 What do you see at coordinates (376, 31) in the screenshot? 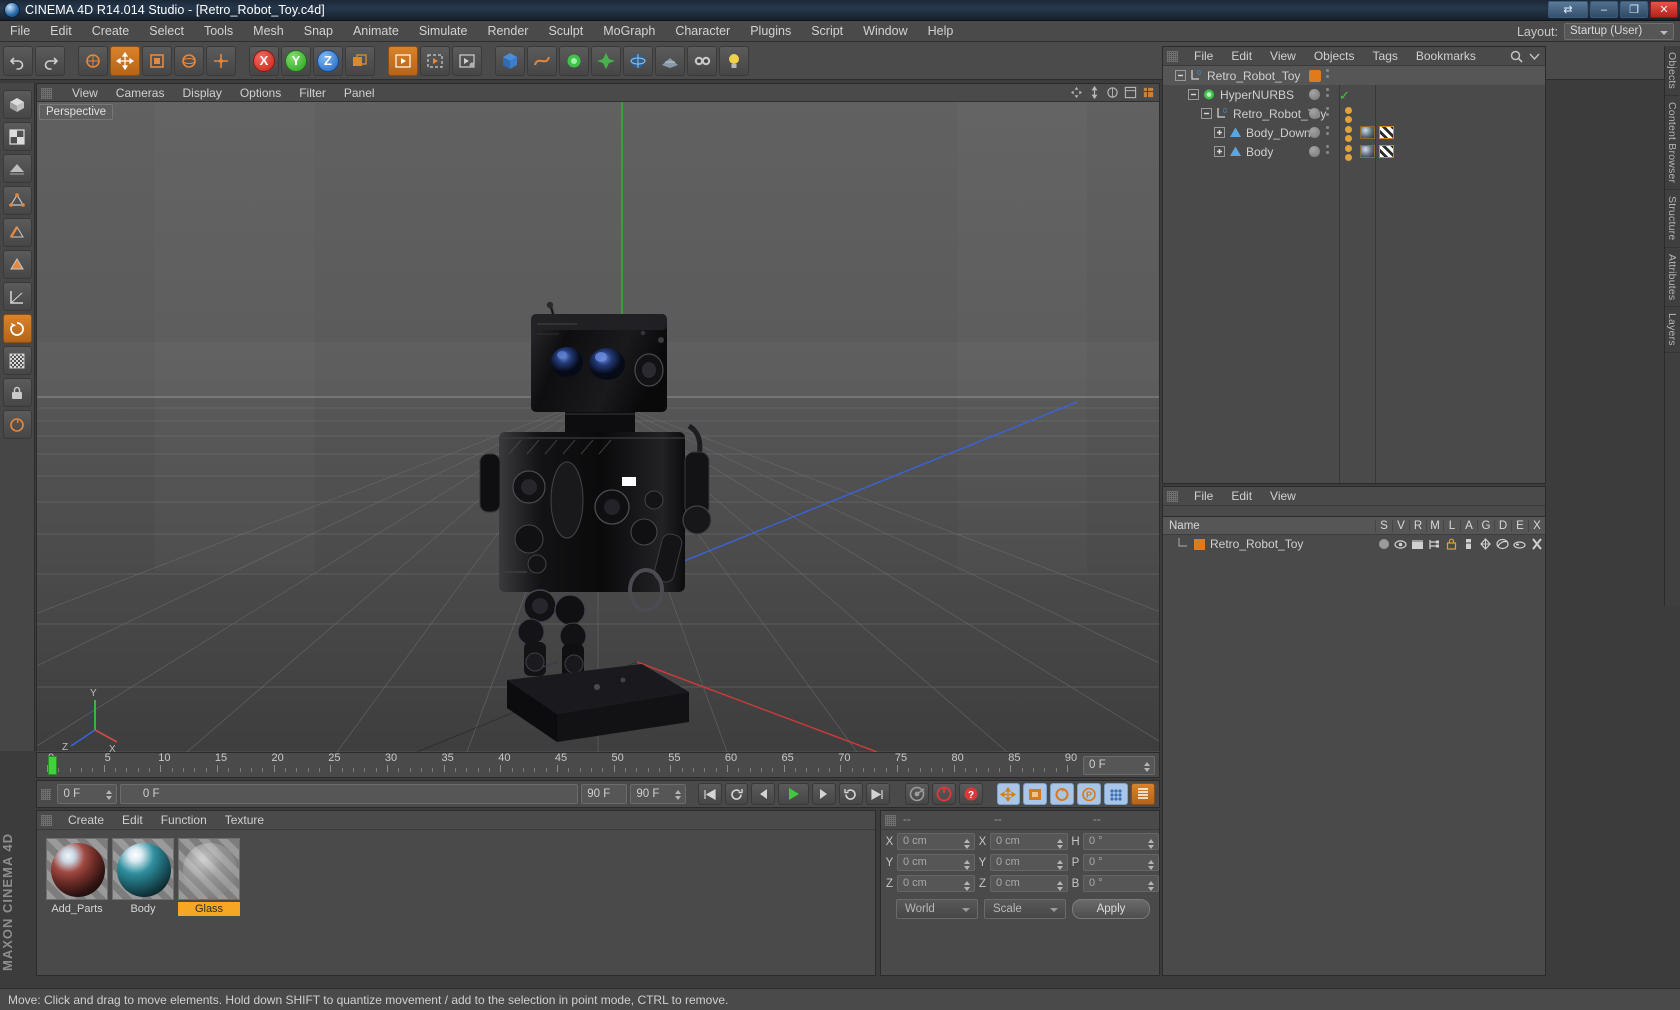
I see `menu-animate: Animate` at bounding box center [376, 31].